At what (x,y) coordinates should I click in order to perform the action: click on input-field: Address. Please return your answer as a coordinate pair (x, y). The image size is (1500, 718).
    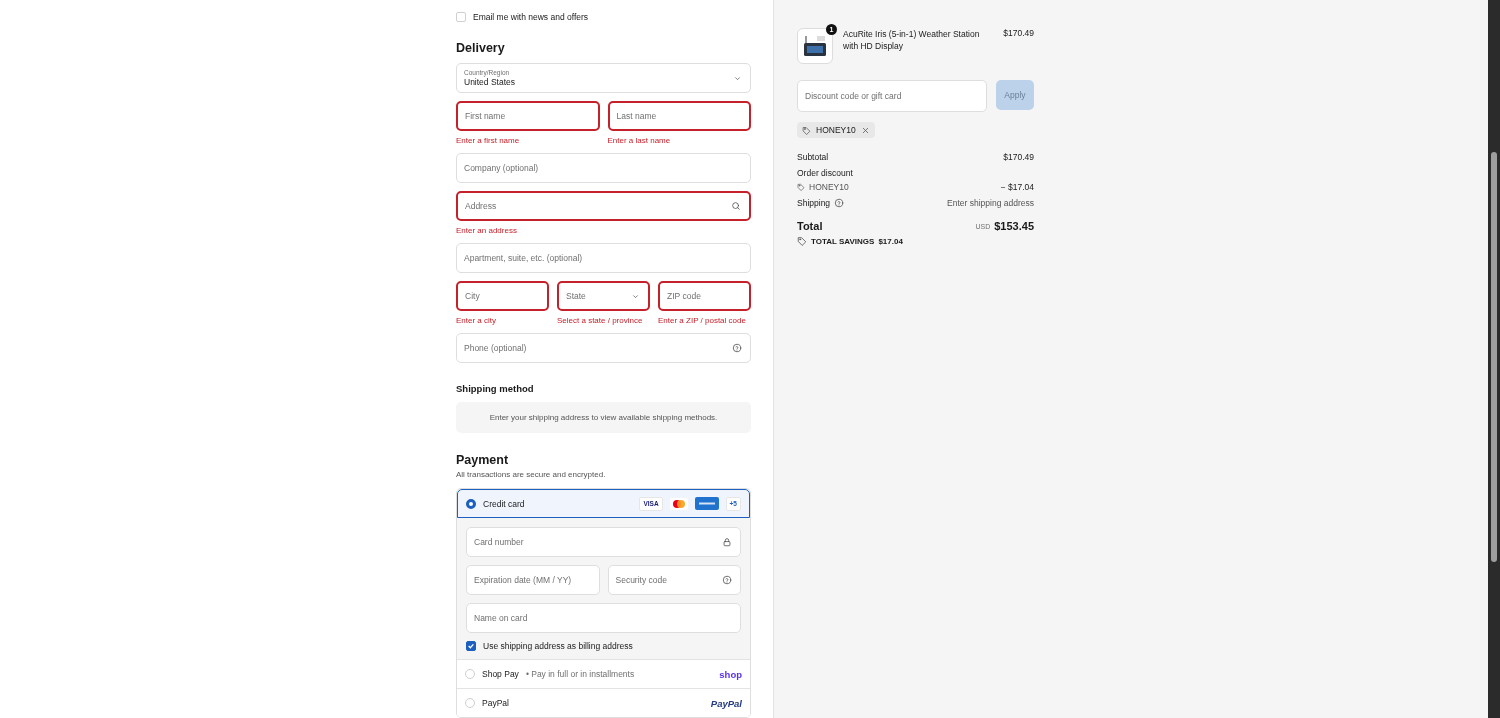
    Looking at the image, I should click on (603, 206).